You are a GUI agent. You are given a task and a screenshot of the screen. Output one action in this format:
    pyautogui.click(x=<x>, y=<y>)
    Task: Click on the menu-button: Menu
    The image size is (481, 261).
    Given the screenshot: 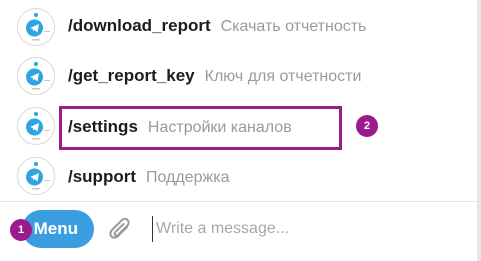 What is the action you would take?
    pyautogui.click(x=58, y=229)
    